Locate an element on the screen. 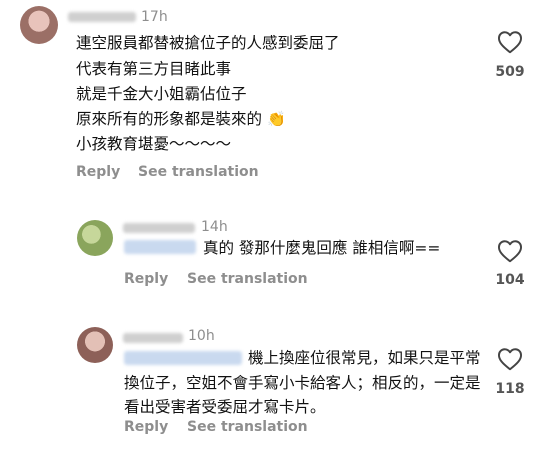 This screenshot has width=550, height=456. like-count: 104 is located at coordinates (510, 280).